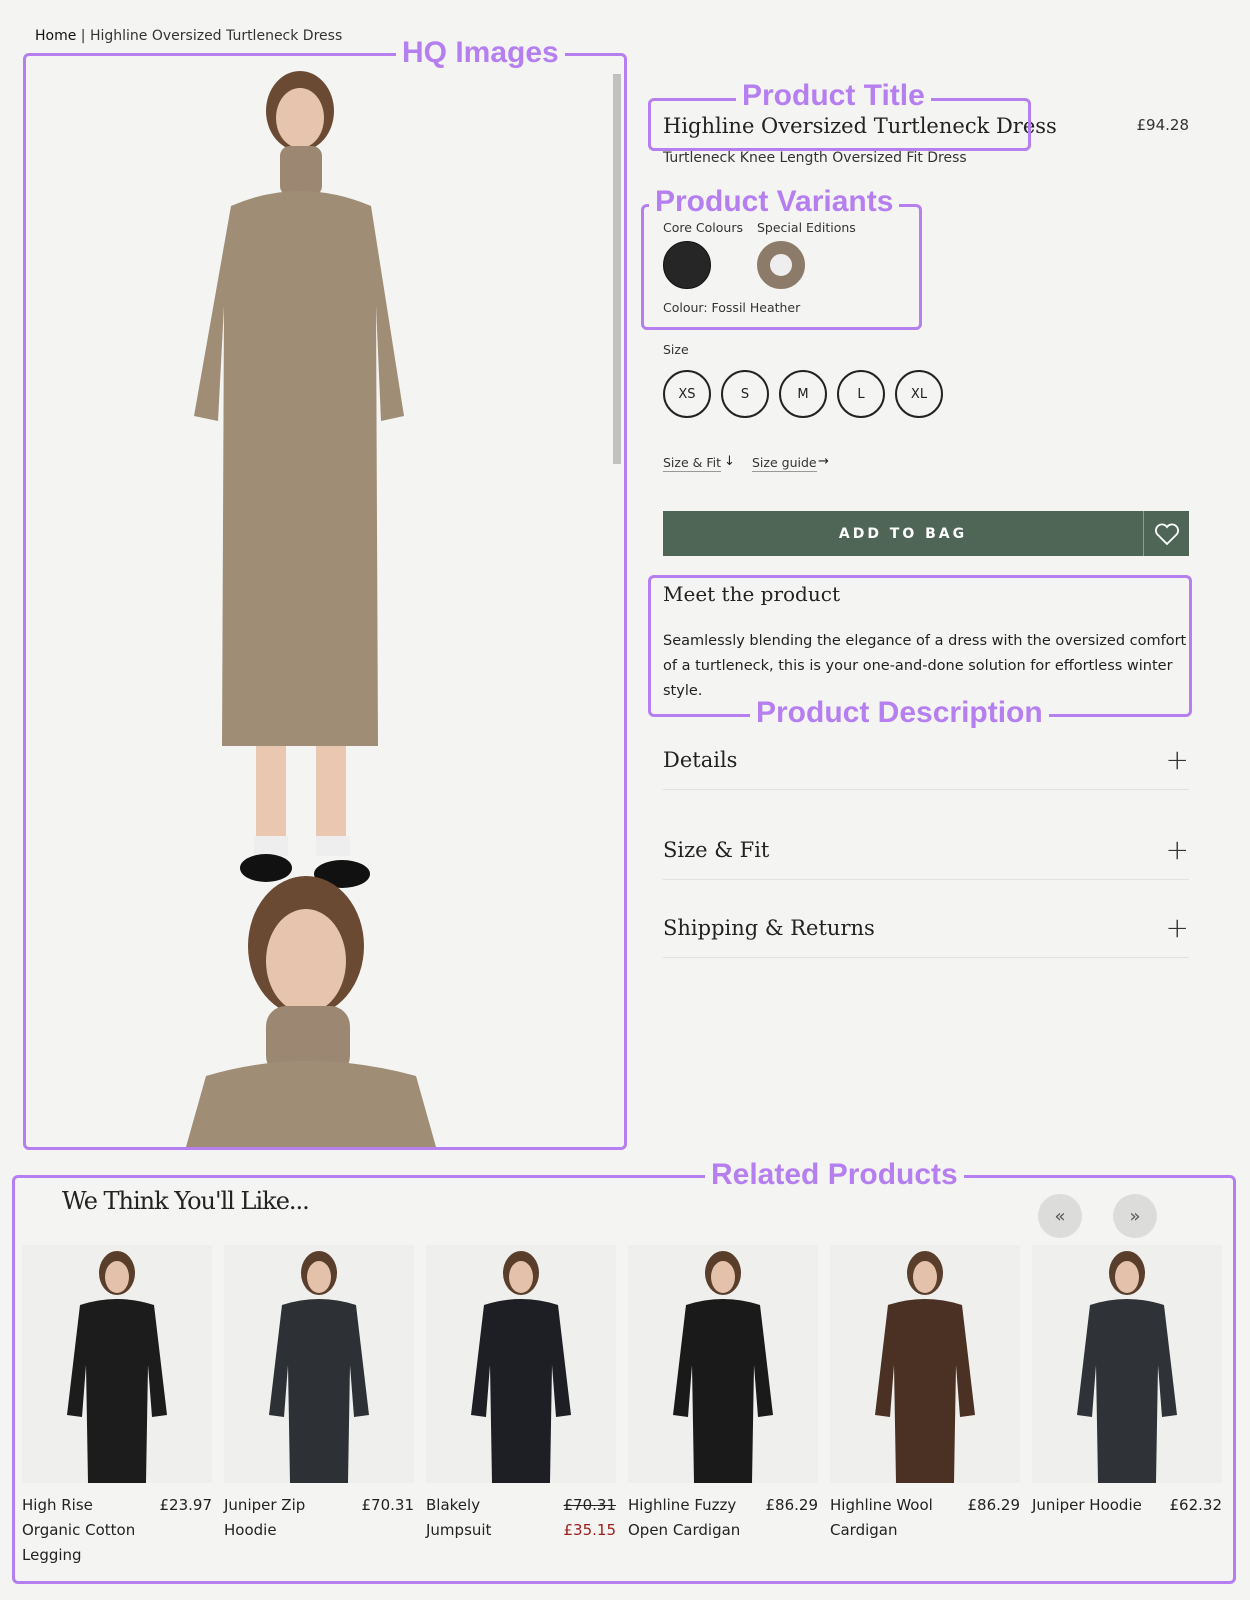 This screenshot has height=1600, width=1250. Describe the element at coordinates (745, 394) in the screenshot. I see `size-s: S` at that location.